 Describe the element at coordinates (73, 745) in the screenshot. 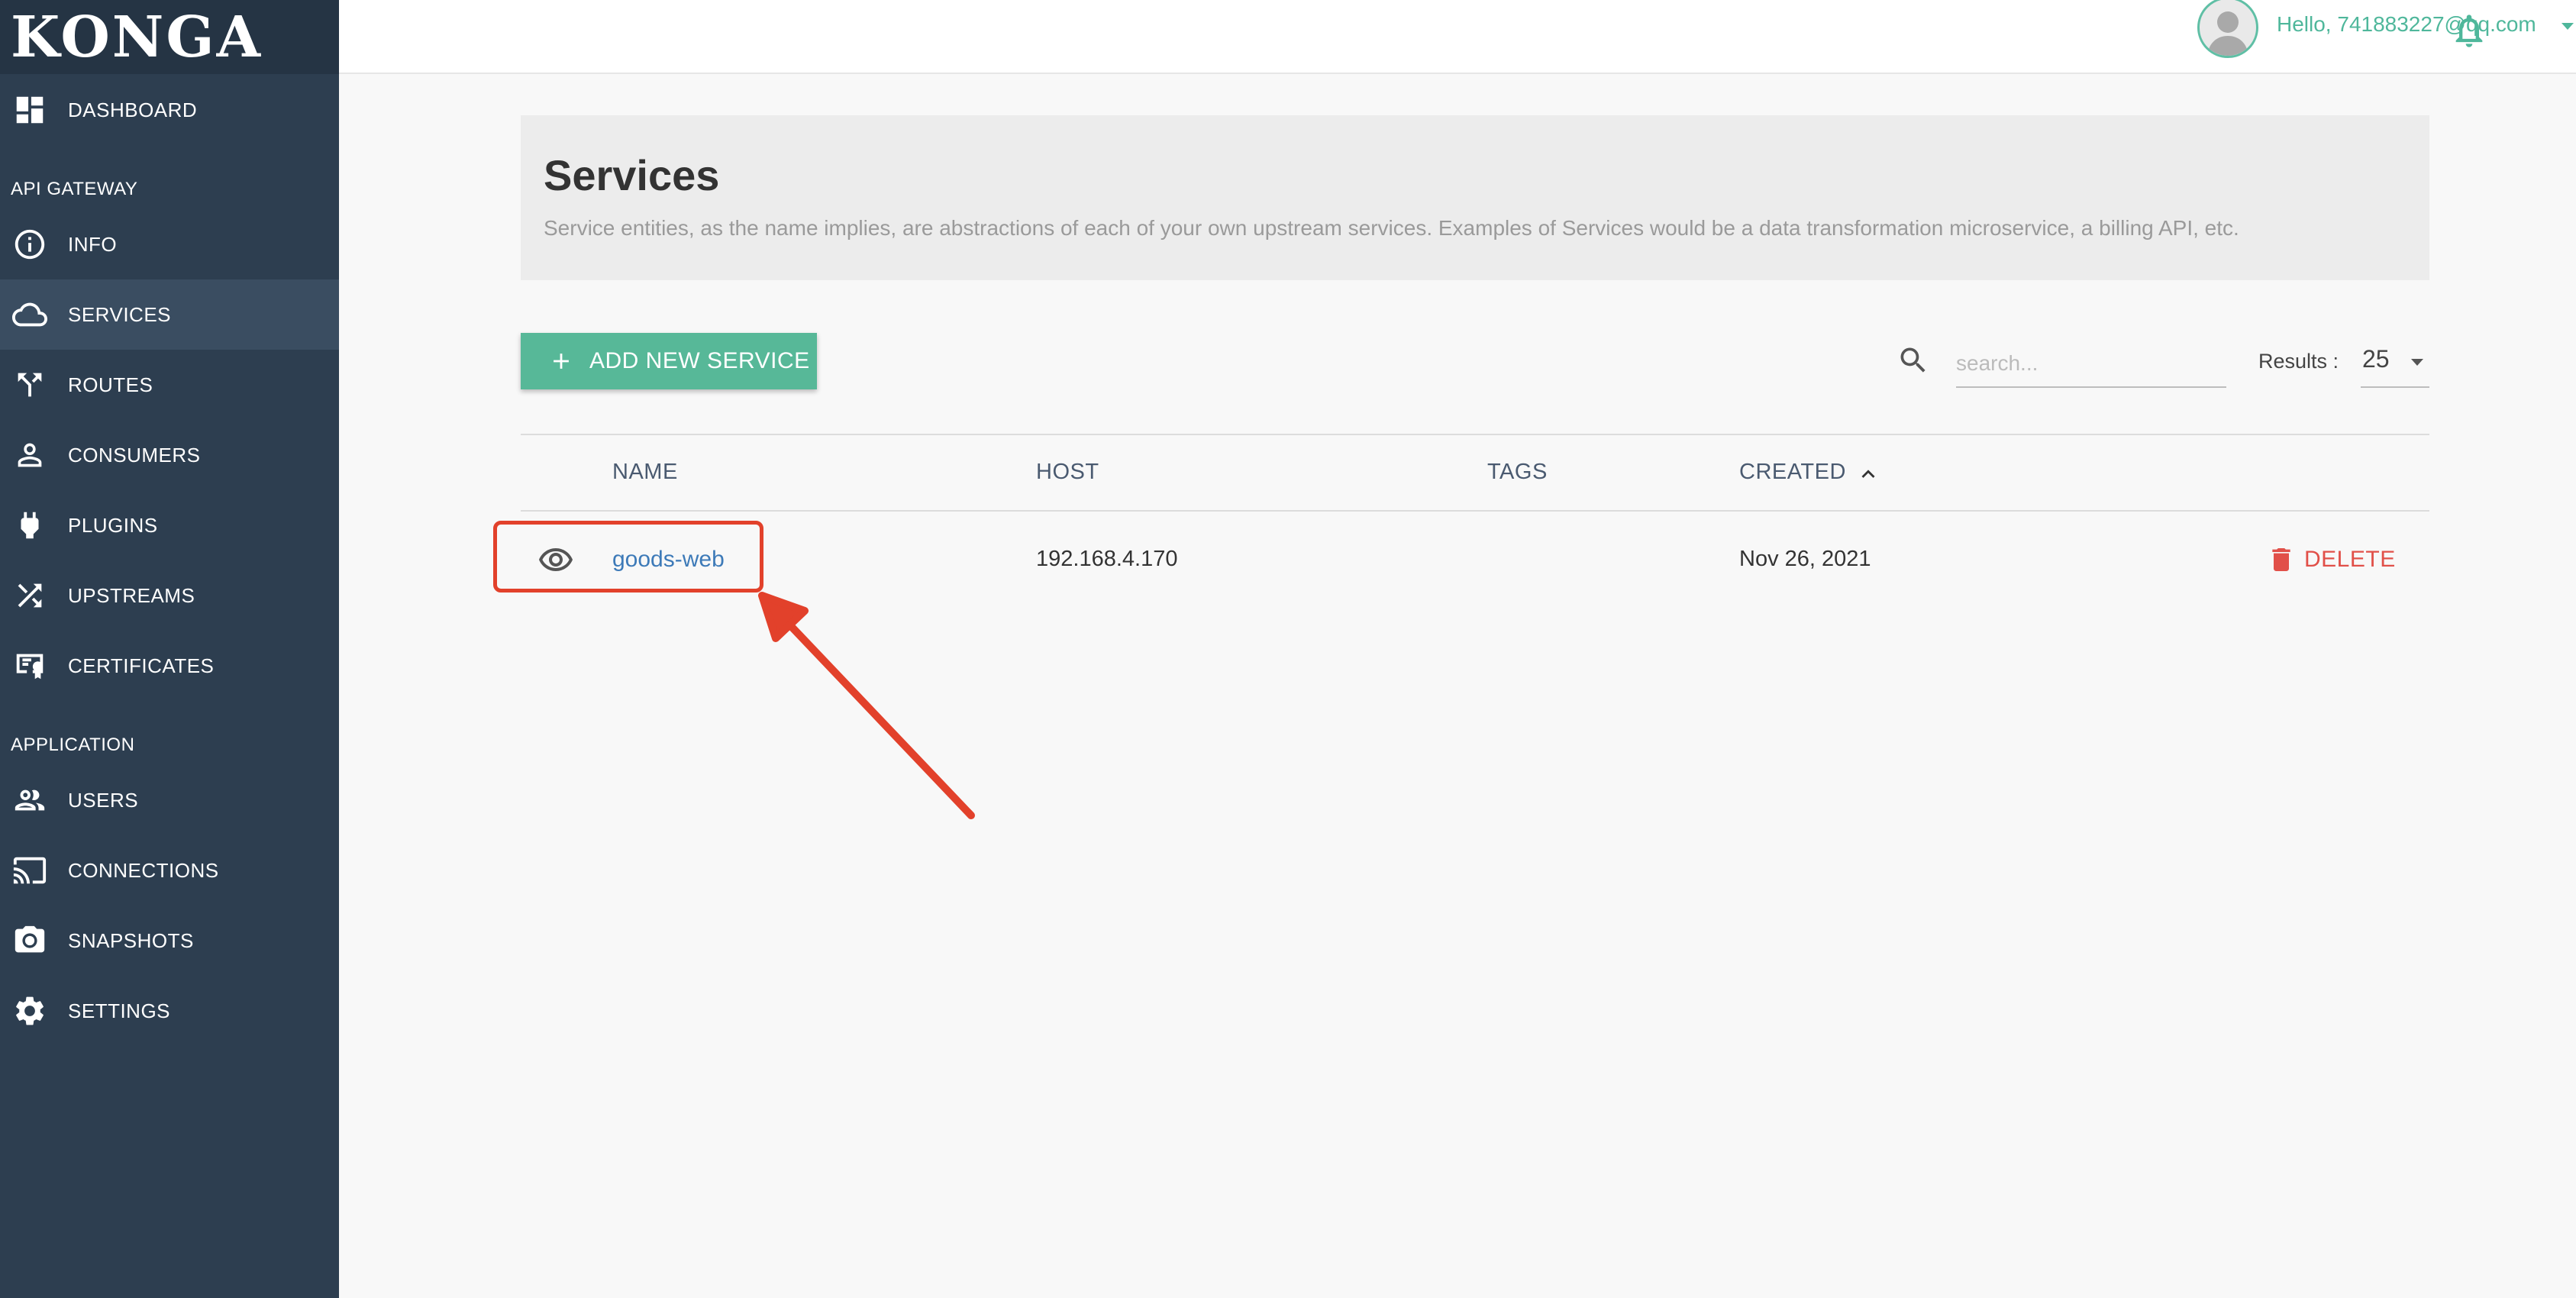

I see `section-application: APPLICATION` at that location.